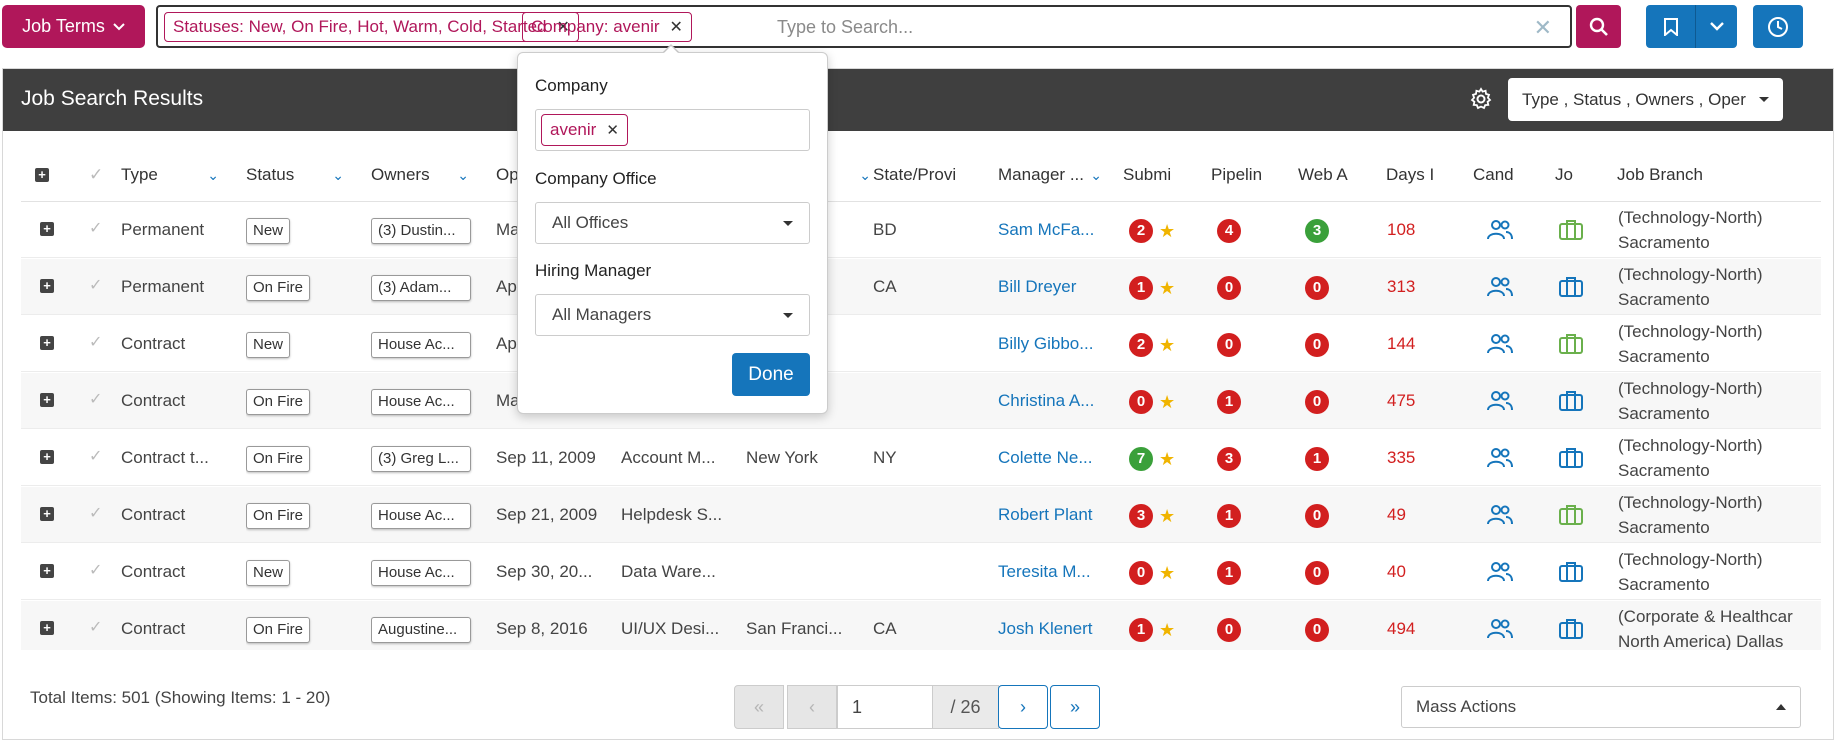 This screenshot has height=740, width=1840. What do you see at coordinates (1158, 175) in the screenshot?
I see `column-header-submitted: Submi` at bounding box center [1158, 175].